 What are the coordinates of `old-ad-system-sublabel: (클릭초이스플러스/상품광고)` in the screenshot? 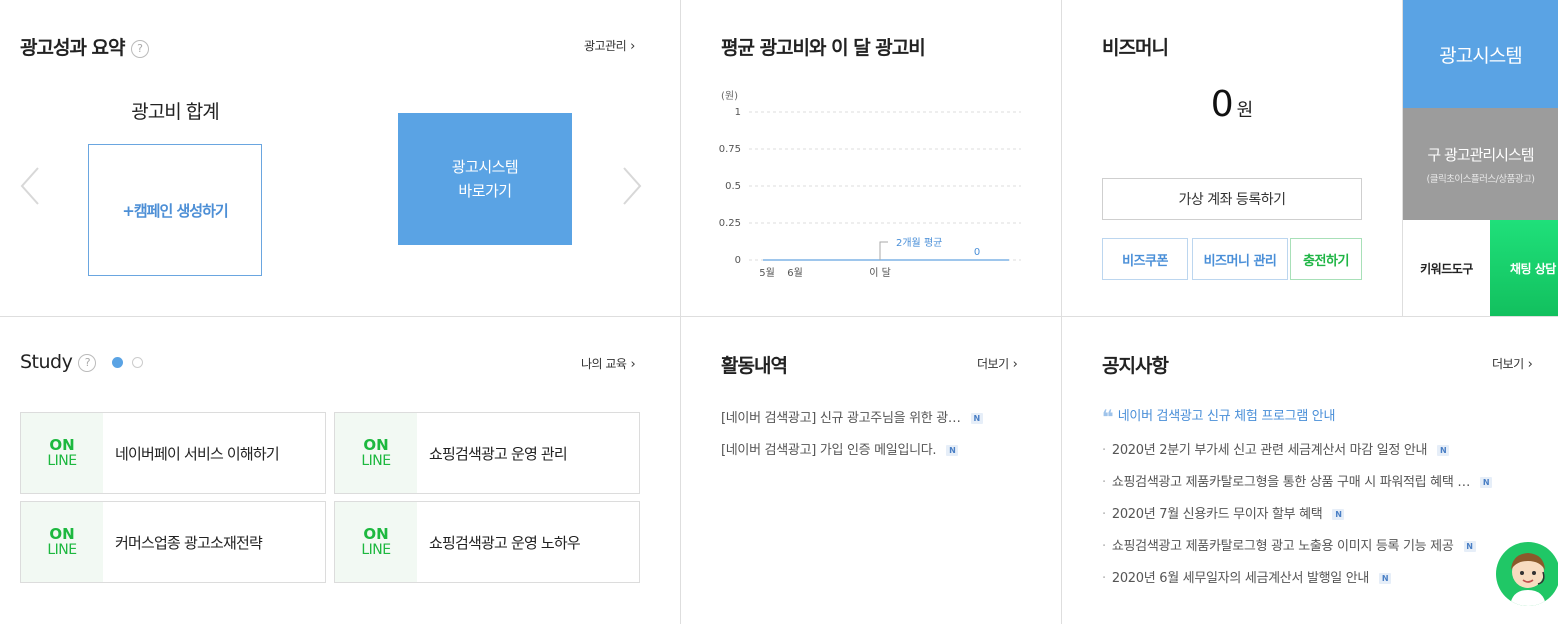 It's located at (1481, 179).